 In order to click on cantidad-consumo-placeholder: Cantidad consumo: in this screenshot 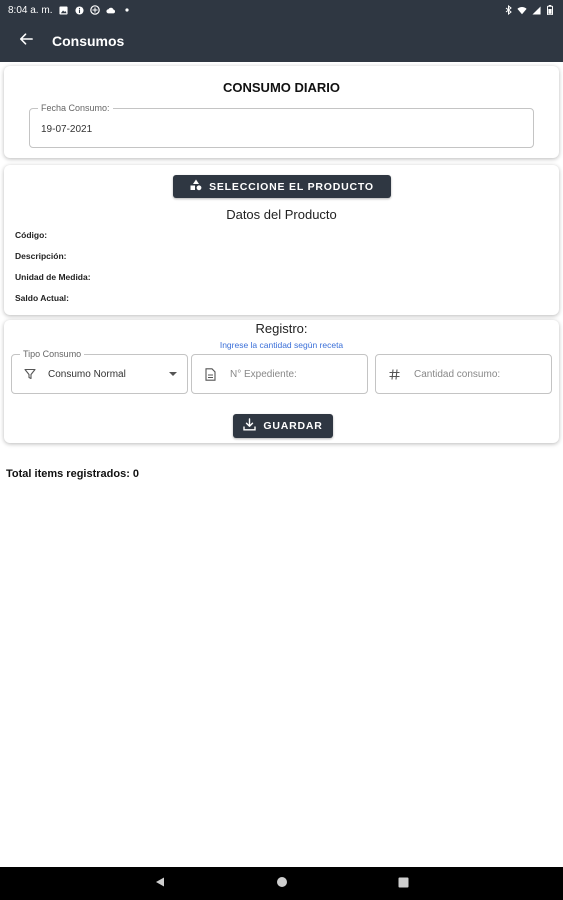, I will do `click(457, 374)`.